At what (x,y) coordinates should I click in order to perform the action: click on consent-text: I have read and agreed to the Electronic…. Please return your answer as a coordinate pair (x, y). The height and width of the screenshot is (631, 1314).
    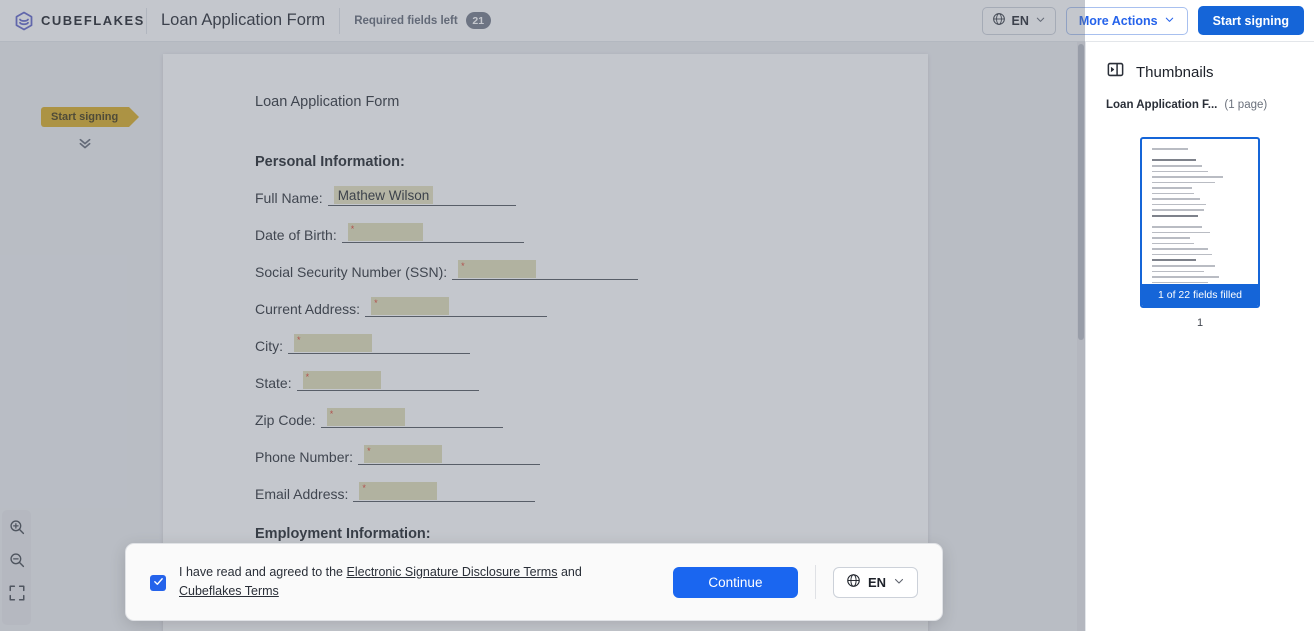
    Looking at the image, I should click on (404, 582).